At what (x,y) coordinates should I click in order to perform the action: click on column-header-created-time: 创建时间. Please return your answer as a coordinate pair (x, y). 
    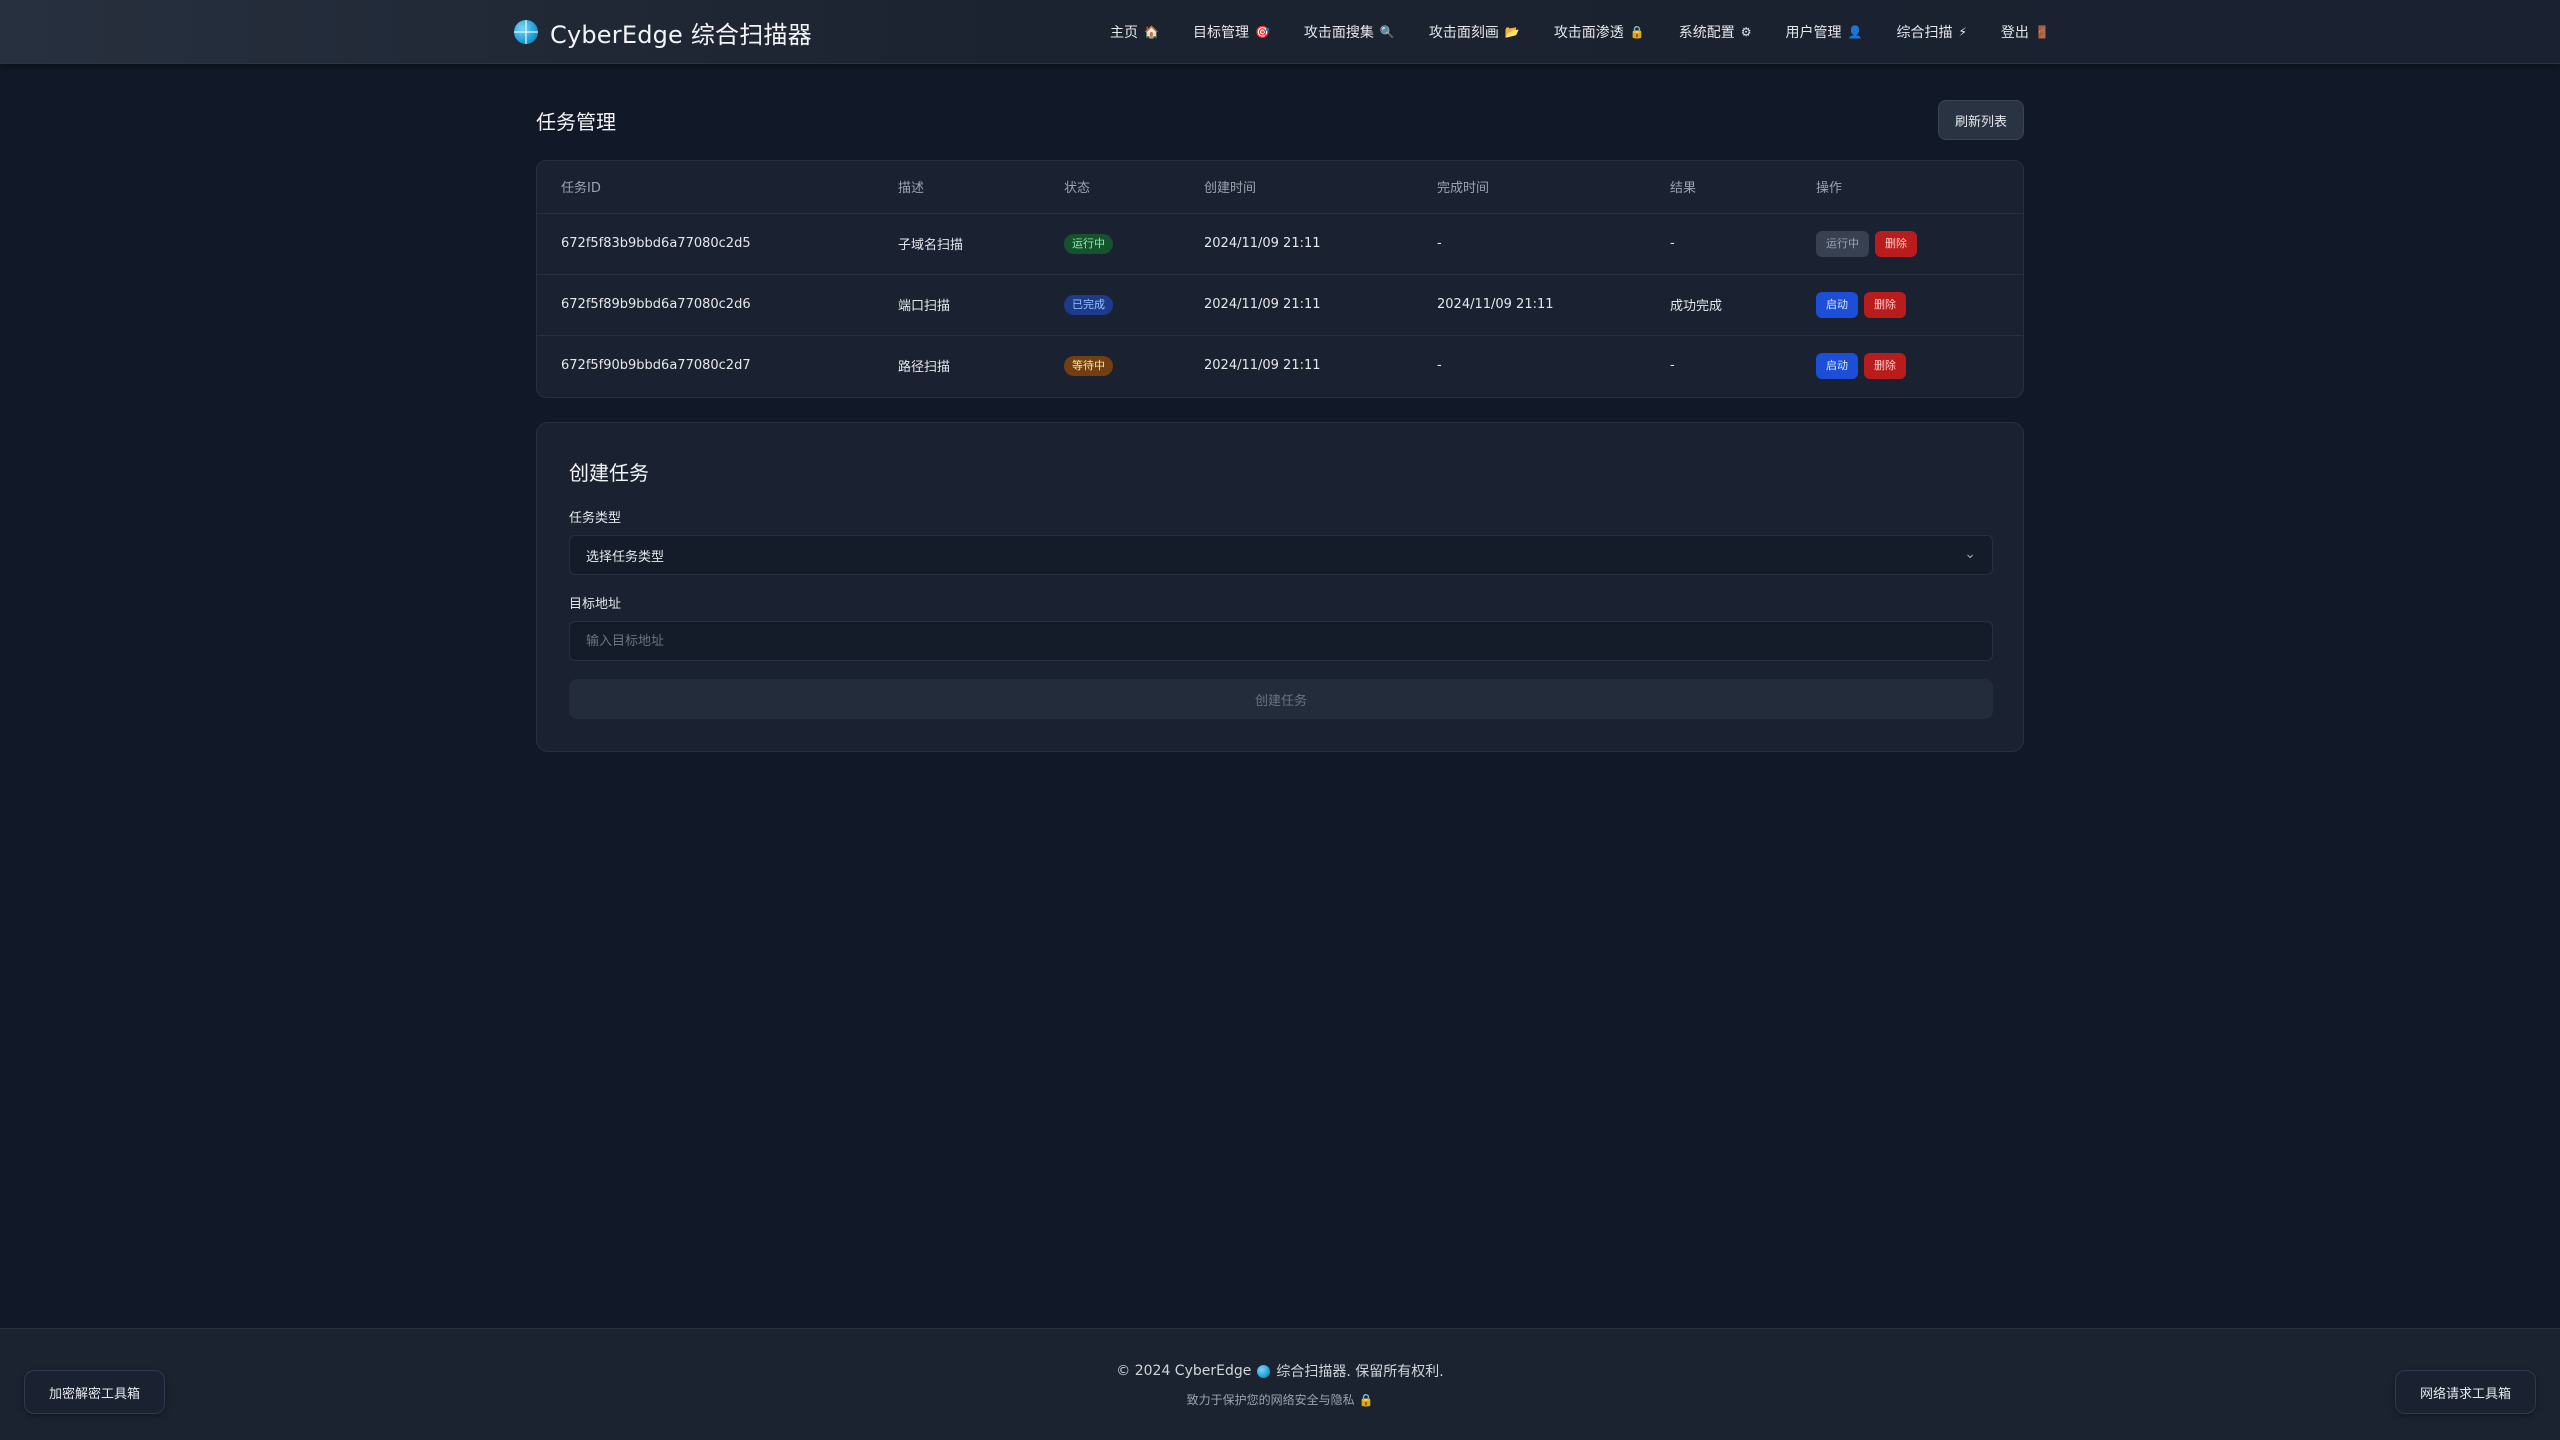
    Looking at the image, I should click on (1296, 187).